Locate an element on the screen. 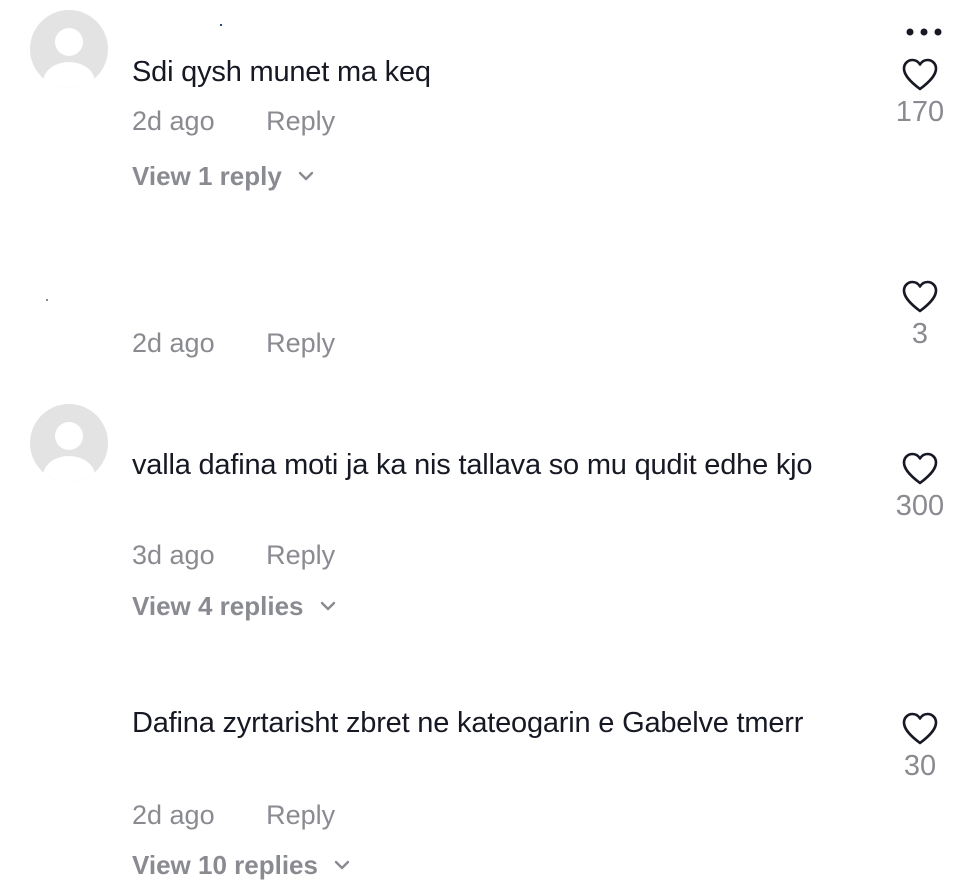 The image size is (980, 882). view-replies-button: View 4 replies is located at coordinates (234, 606).